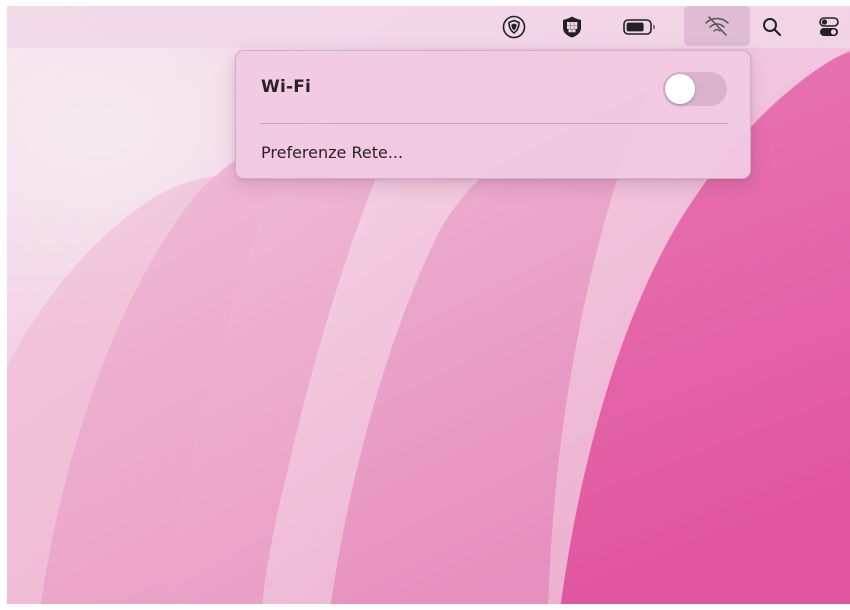 The width and height of the screenshot is (850, 610). What do you see at coordinates (680, 89) in the screenshot?
I see `wifi-toggle-knob` at bounding box center [680, 89].